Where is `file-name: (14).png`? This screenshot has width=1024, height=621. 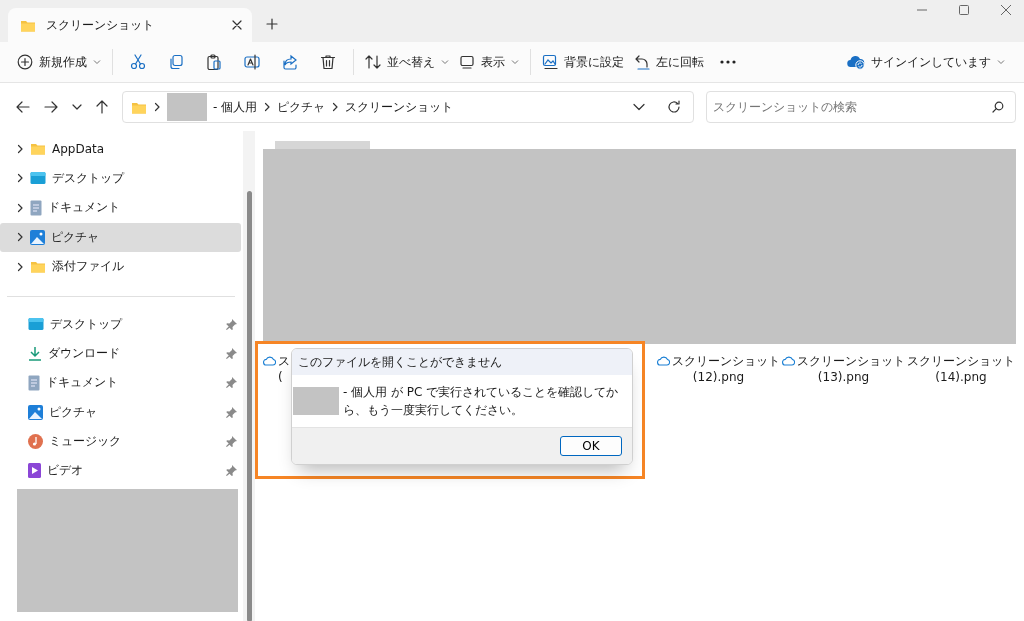 file-name: (14).png is located at coordinates (961, 377).